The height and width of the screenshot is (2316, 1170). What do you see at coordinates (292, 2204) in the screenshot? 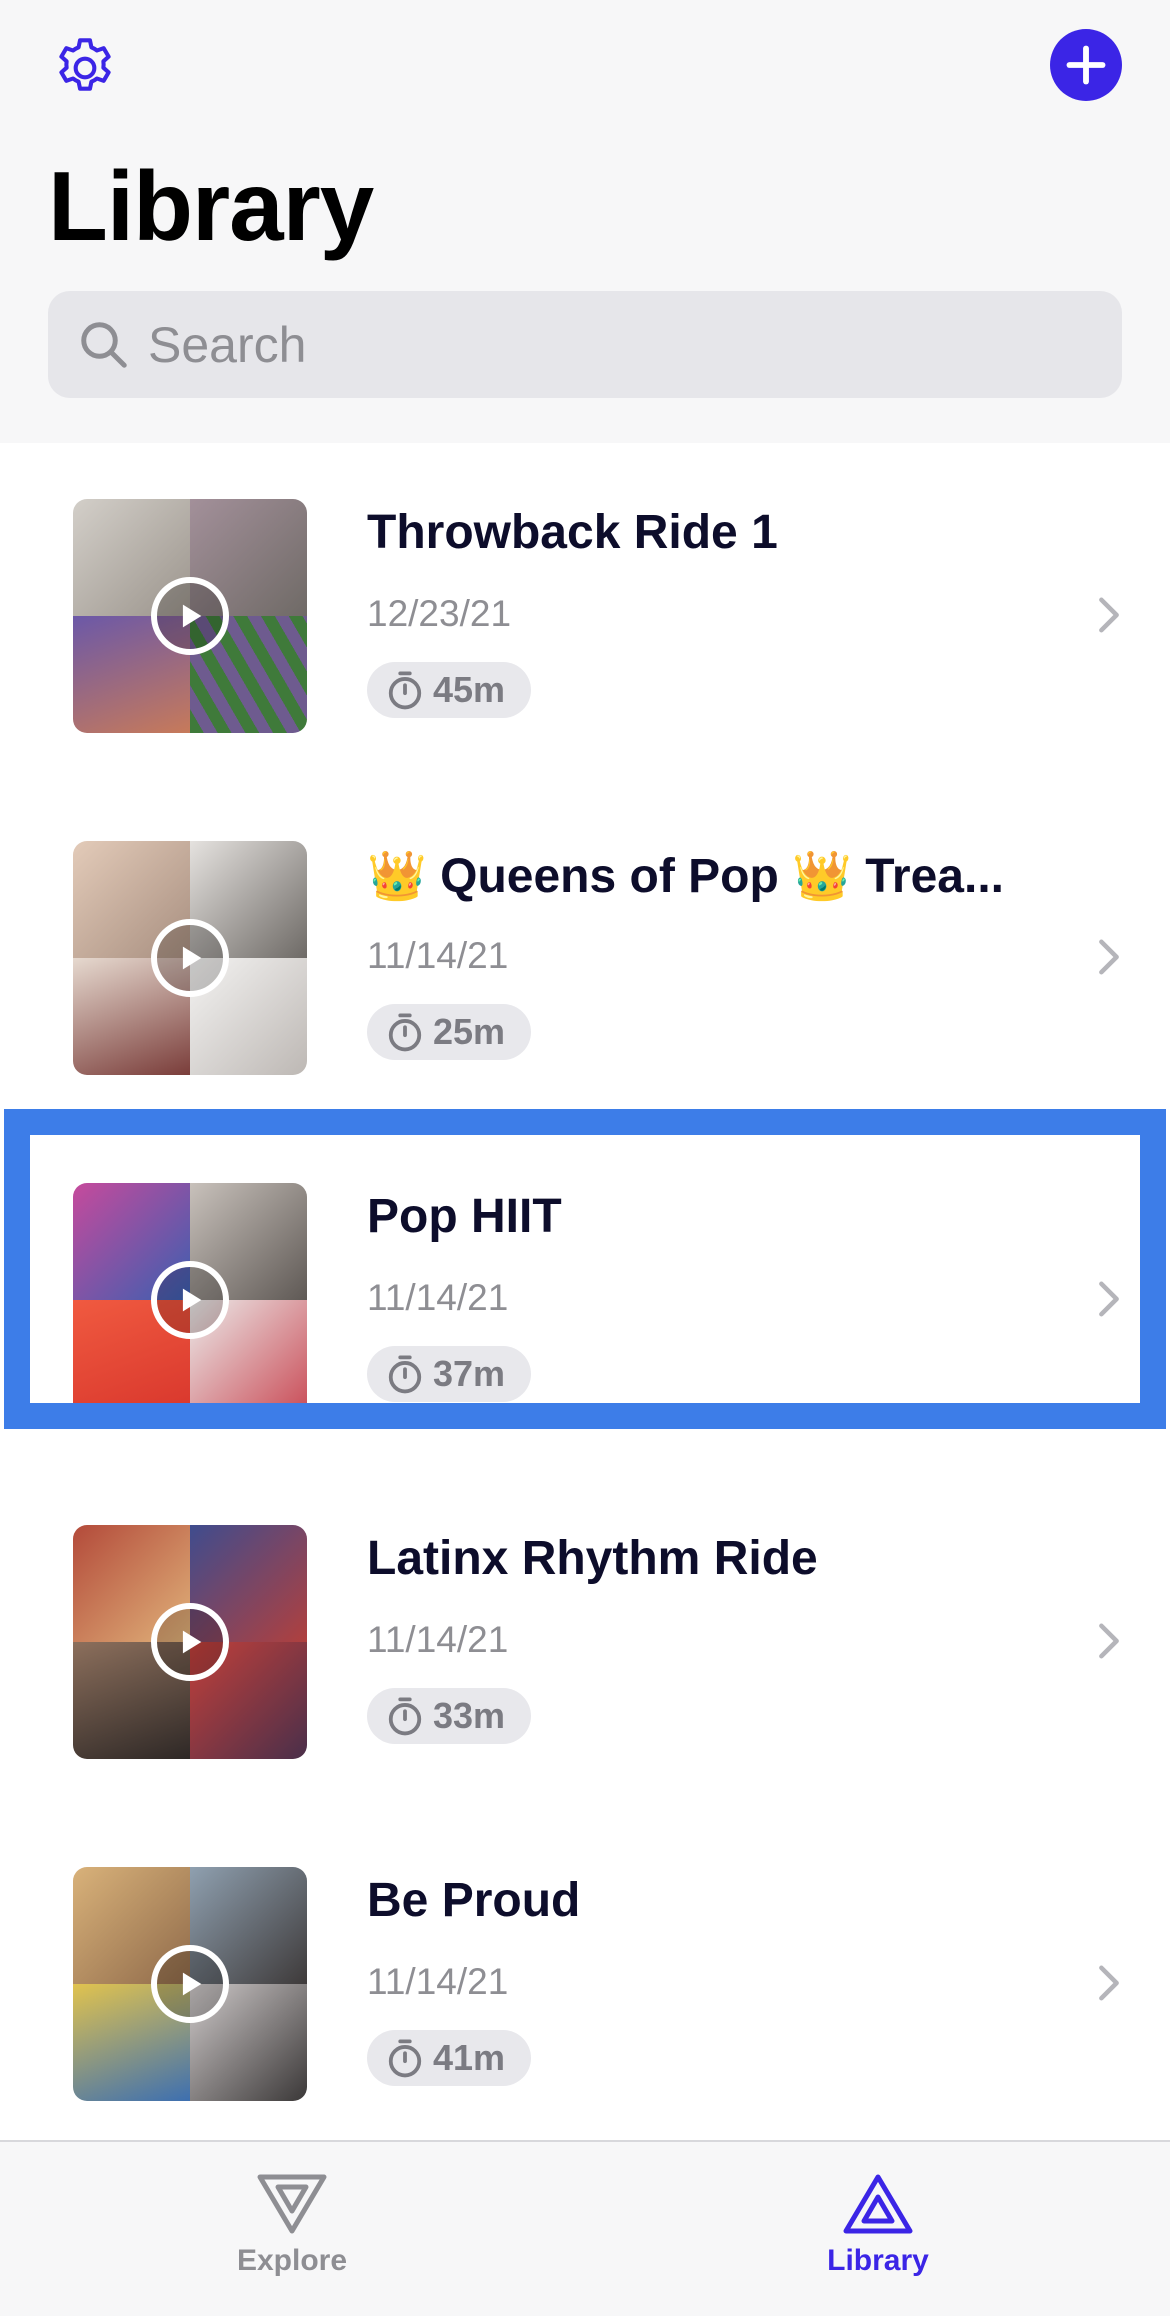
I see `explore-icon` at bounding box center [292, 2204].